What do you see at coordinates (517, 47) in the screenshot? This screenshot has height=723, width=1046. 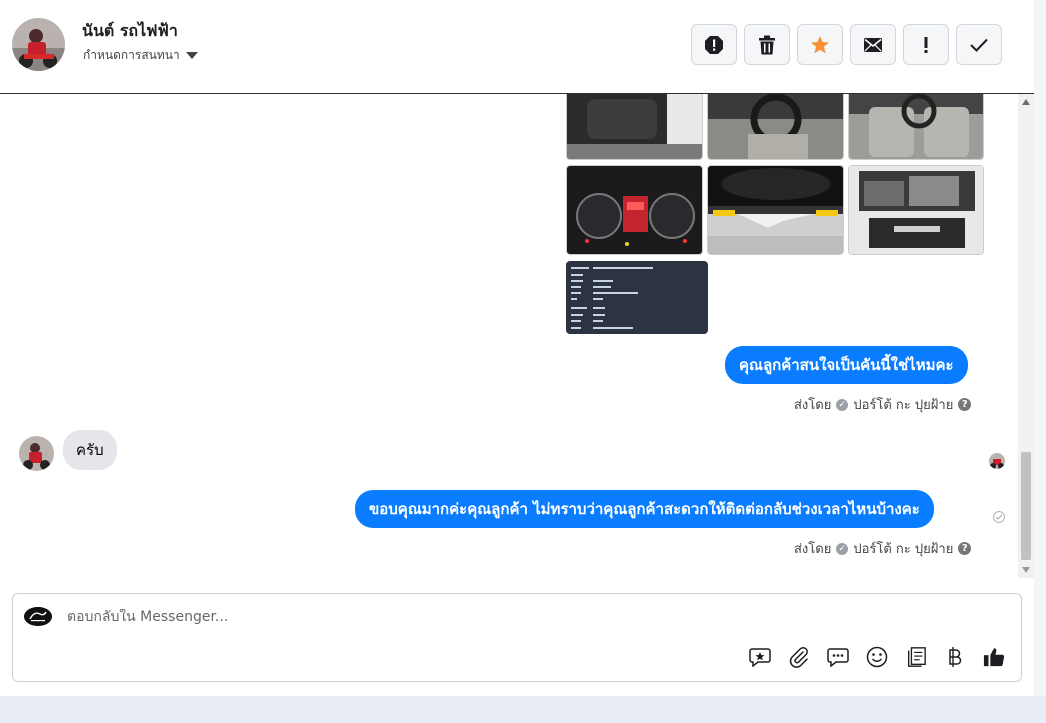 I see `conversation-header: นันต์ รถไฟฟ้า กำหนดการสนทนา` at bounding box center [517, 47].